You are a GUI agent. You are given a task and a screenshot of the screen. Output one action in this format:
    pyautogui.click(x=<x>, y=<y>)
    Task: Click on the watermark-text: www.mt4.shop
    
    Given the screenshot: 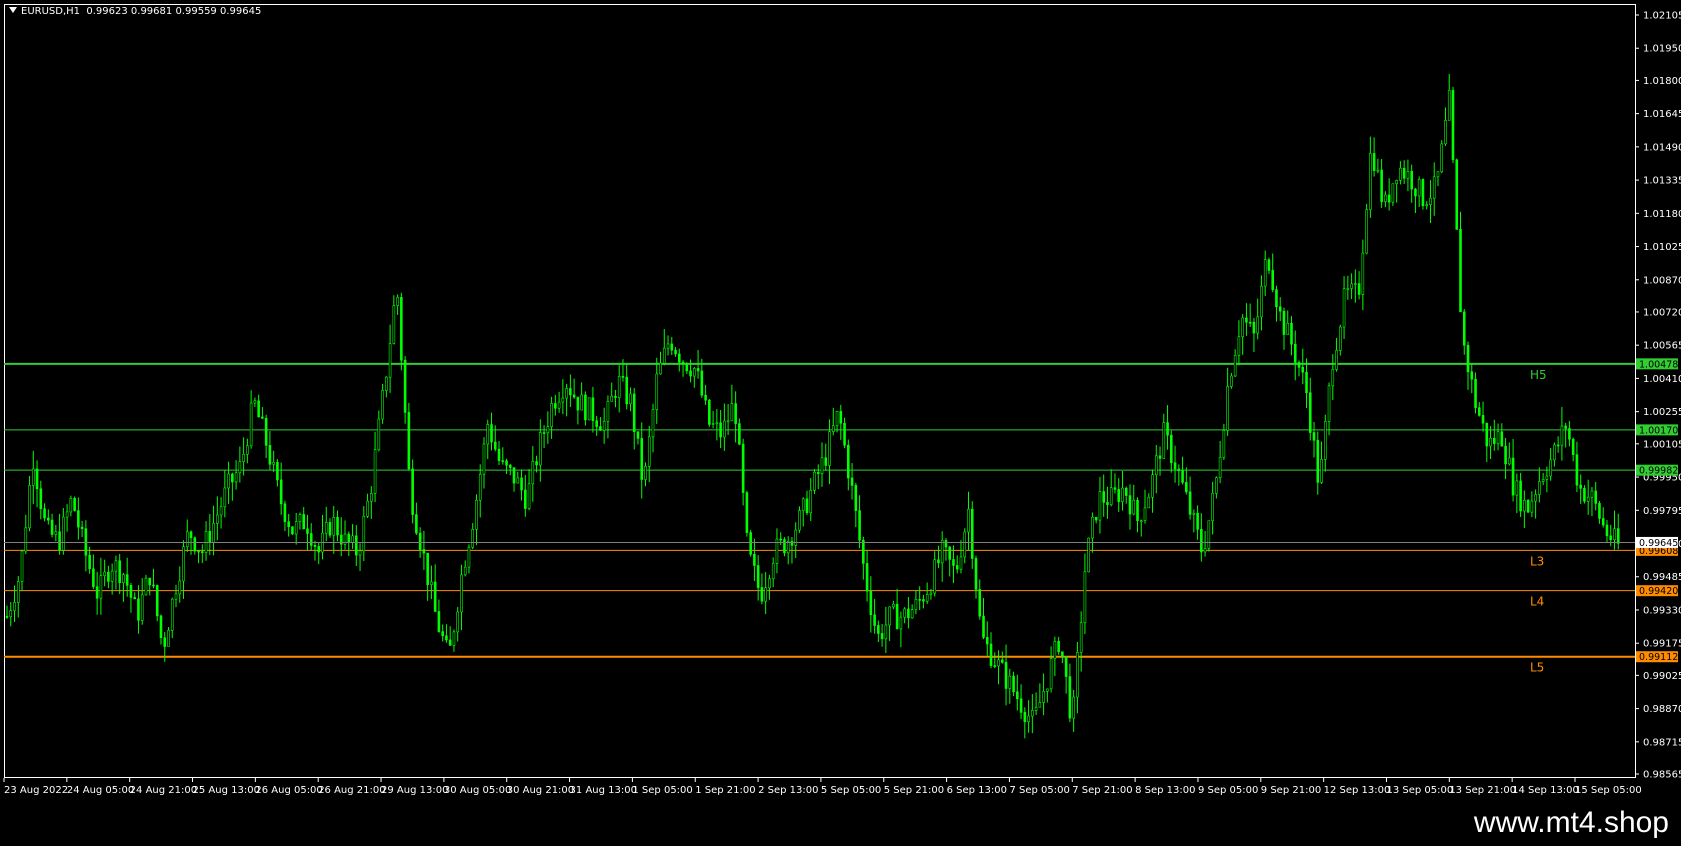 What is the action you would take?
    pyautogui.click(x=1571, y=822)
    